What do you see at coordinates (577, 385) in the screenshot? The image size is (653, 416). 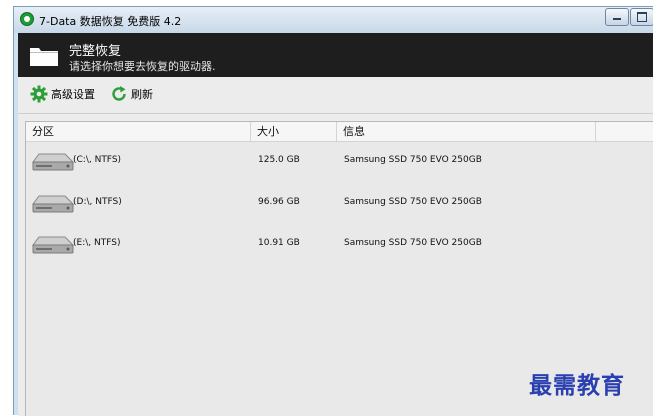 I see `watermark: 最需教育` at bounding box center [577, 385].